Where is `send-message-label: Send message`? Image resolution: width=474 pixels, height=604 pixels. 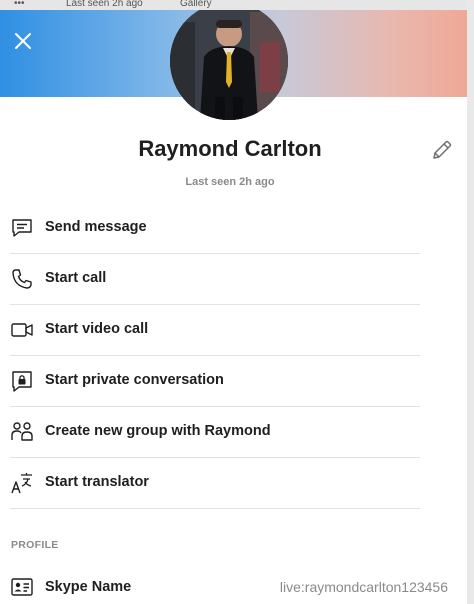
send-message-label: Send message is located at coordinates (96, 227).